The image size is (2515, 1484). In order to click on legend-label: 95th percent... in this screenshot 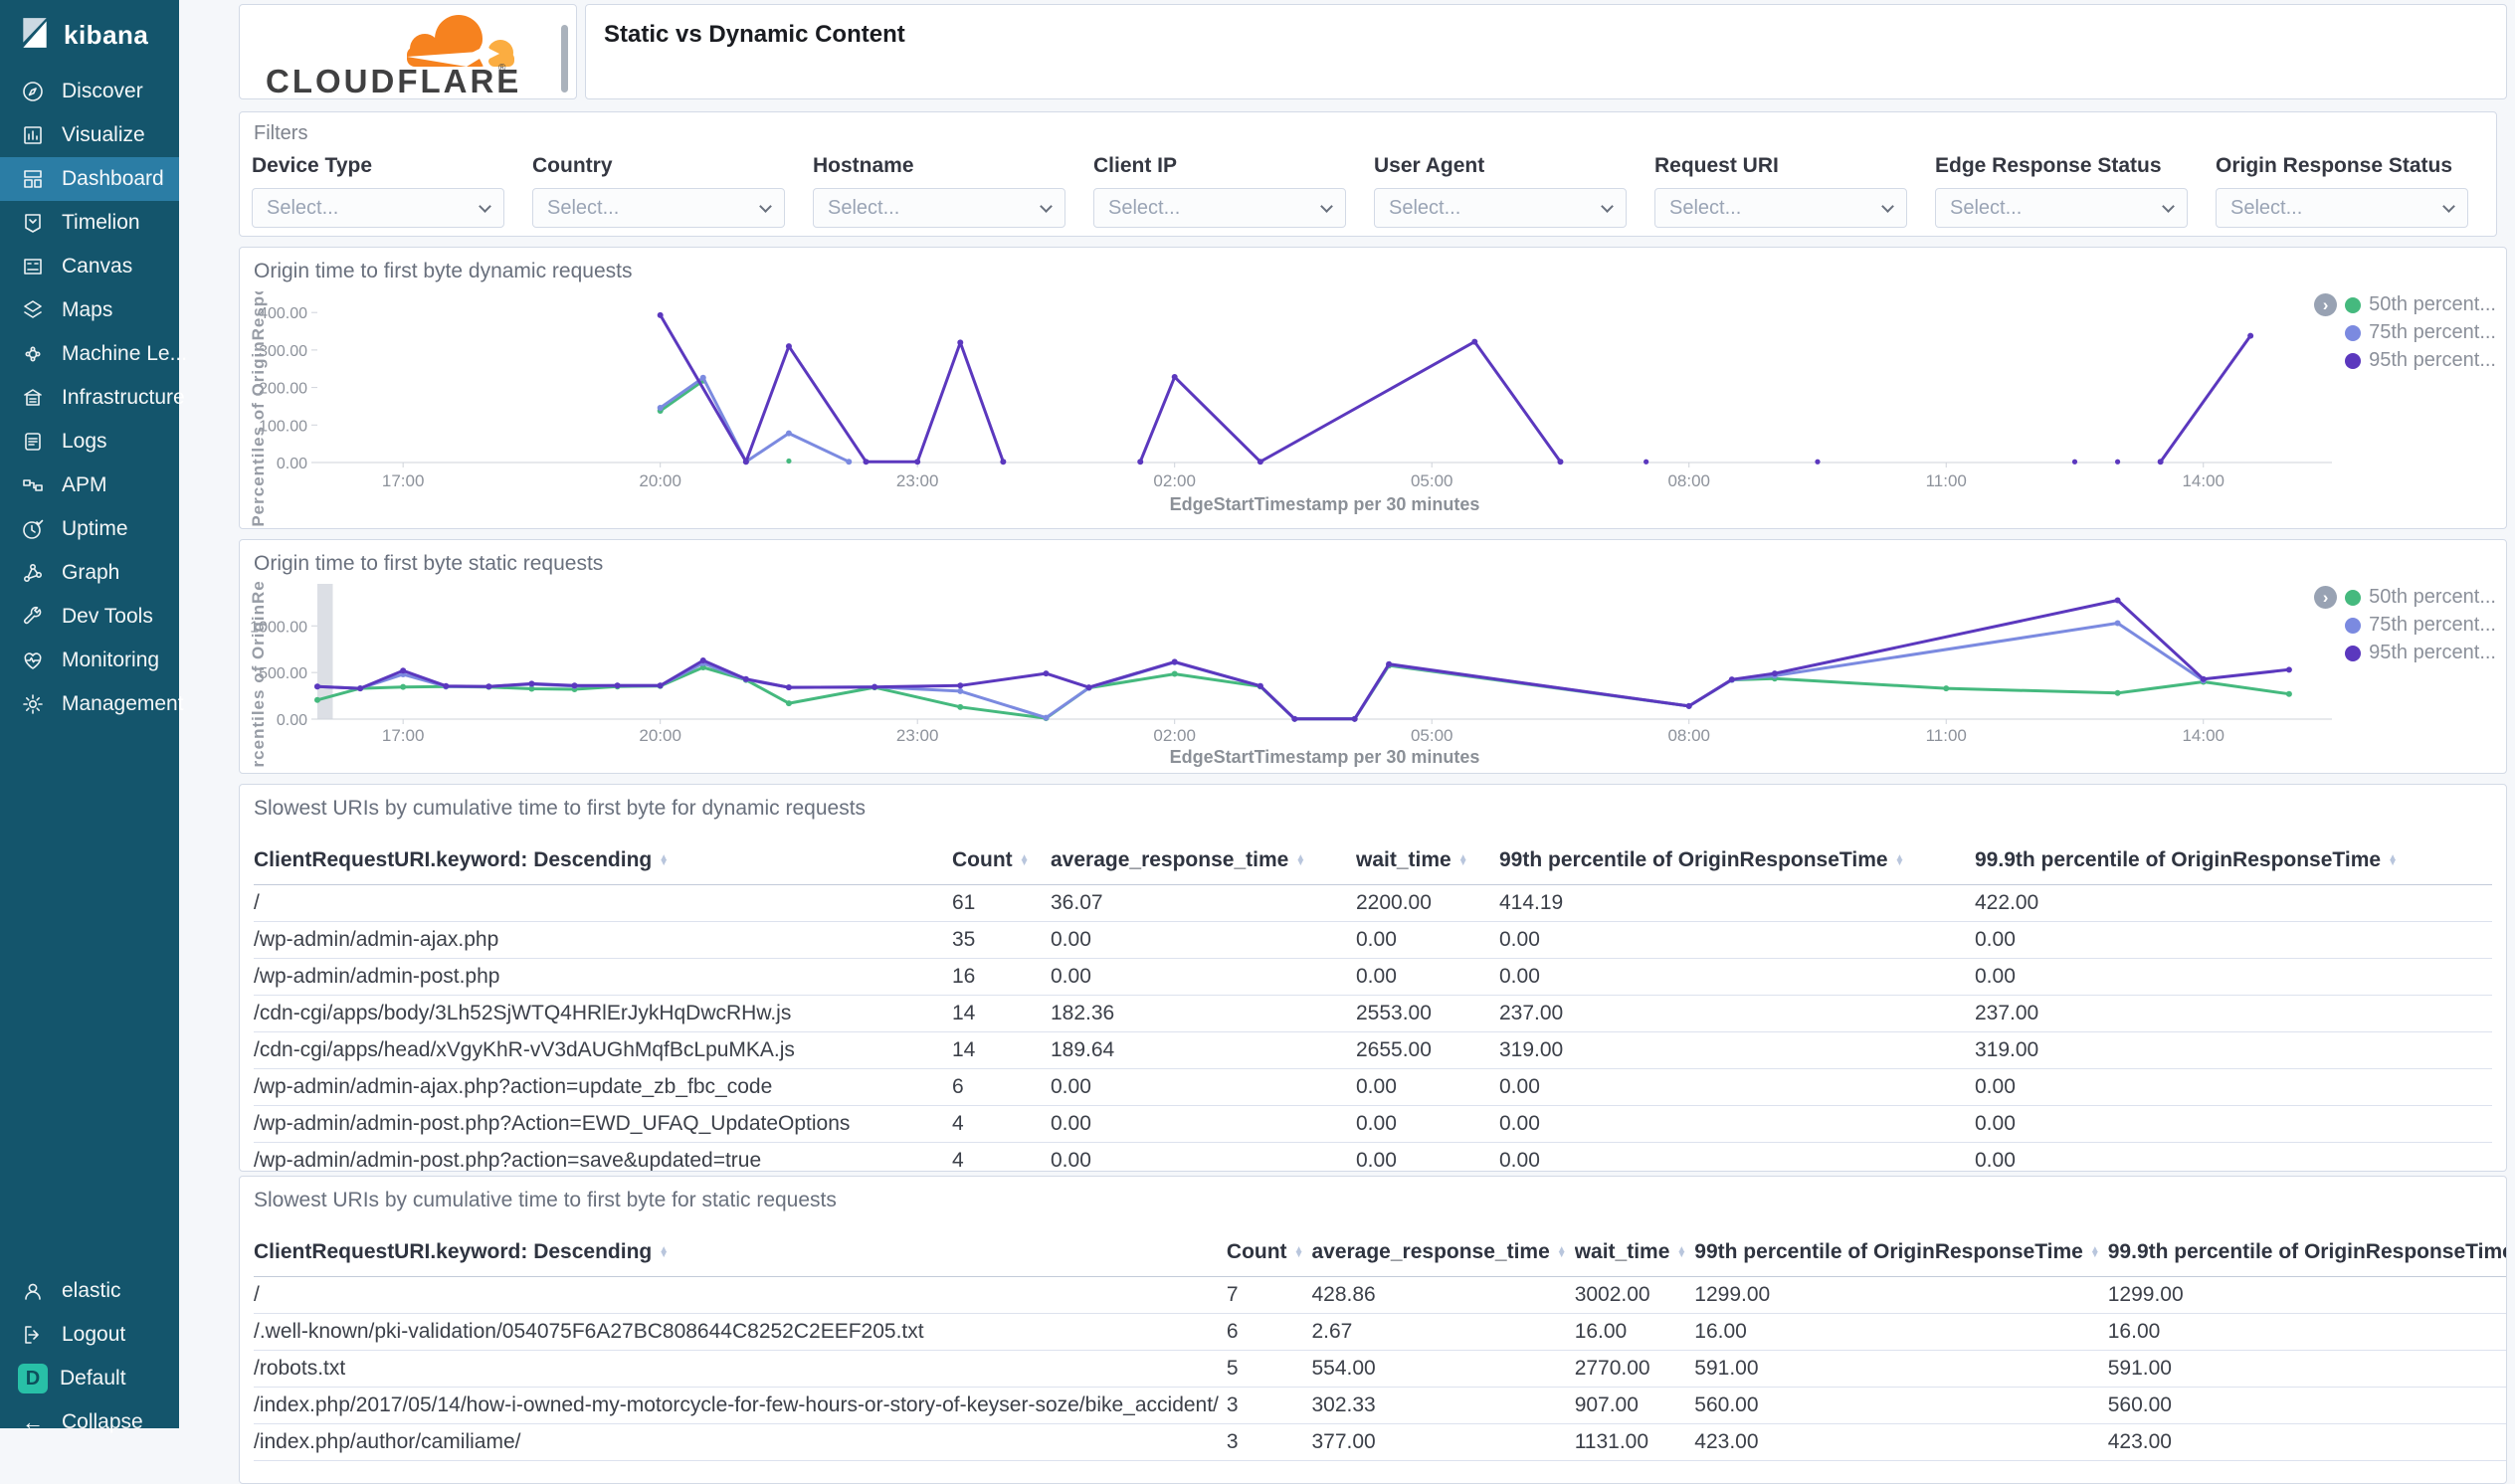, I will do `click(2432, 652)`.